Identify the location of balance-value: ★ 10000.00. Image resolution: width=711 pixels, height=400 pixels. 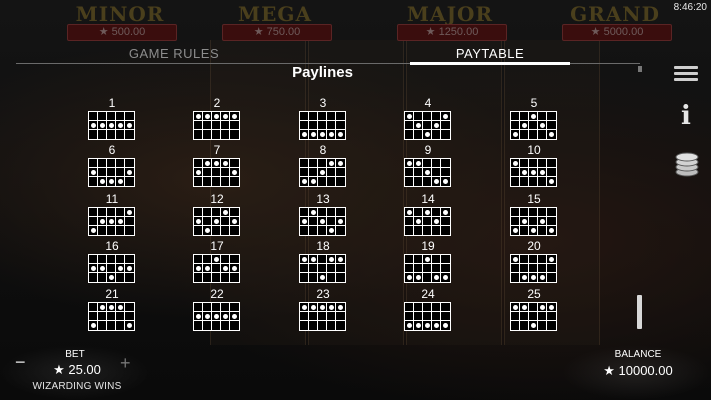
(638, 370).